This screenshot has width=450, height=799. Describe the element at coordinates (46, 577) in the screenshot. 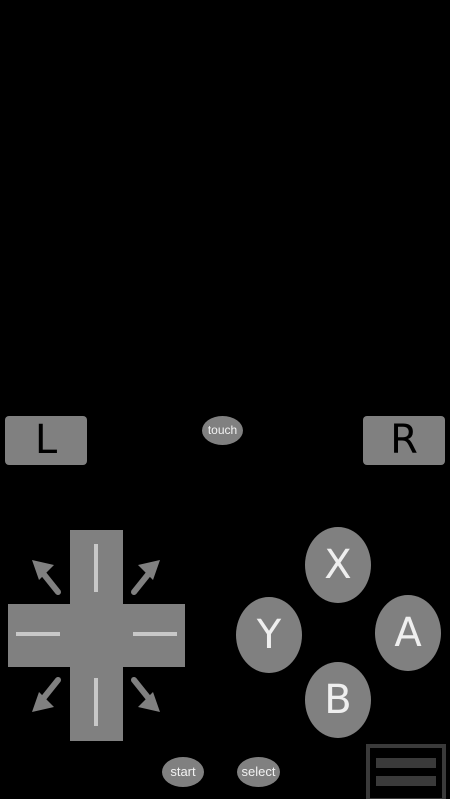

I see `diagonal-arrow-icon-upleft` at that location.